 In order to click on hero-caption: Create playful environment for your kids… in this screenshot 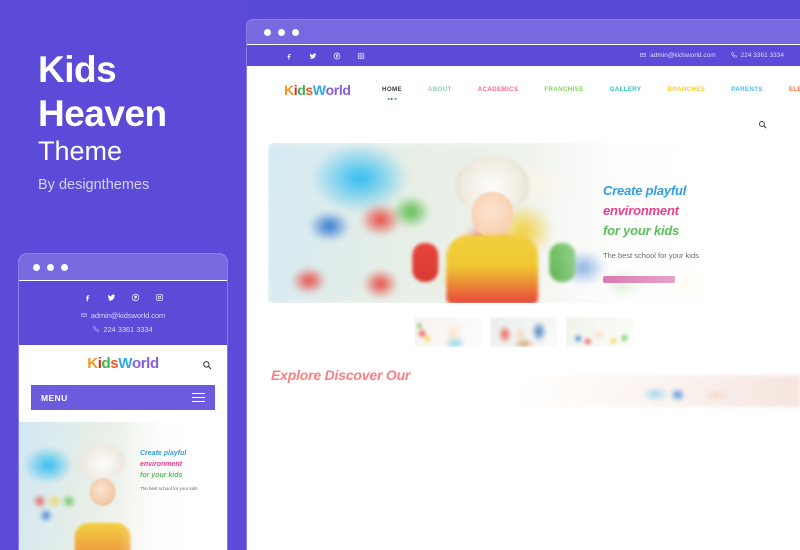, I will do `click(683, 232)`.